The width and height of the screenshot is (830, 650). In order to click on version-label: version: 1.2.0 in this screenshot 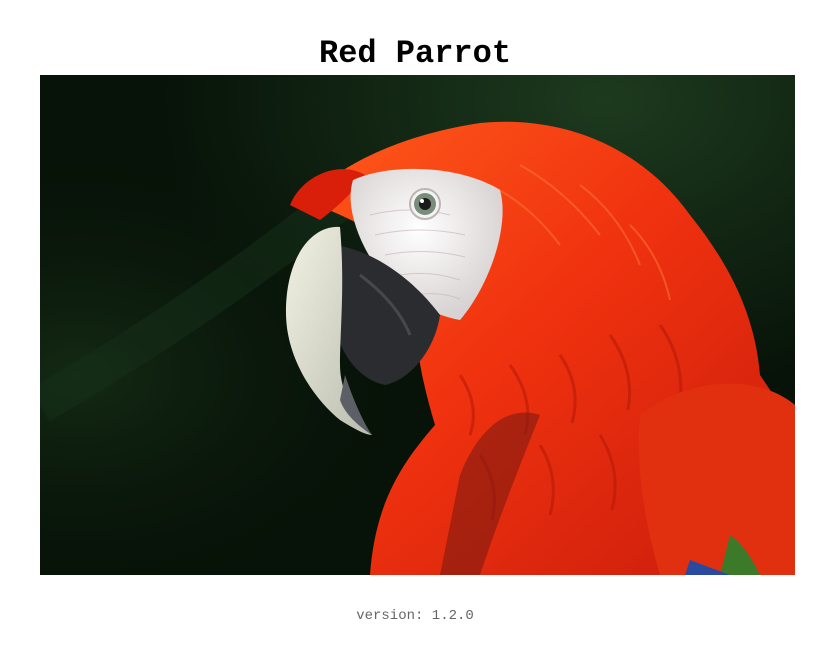, I will do `click(415, 616)`.